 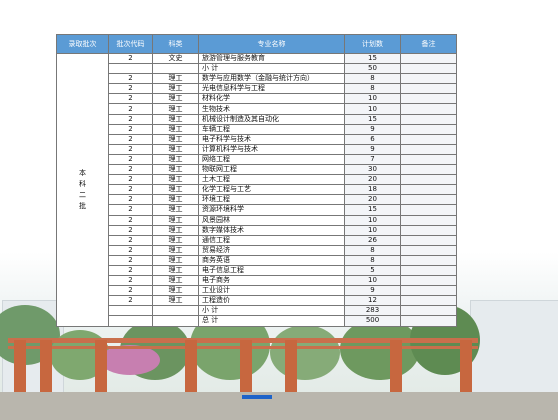 I want to click on batch-char: 科, so click(x=82, y=183).